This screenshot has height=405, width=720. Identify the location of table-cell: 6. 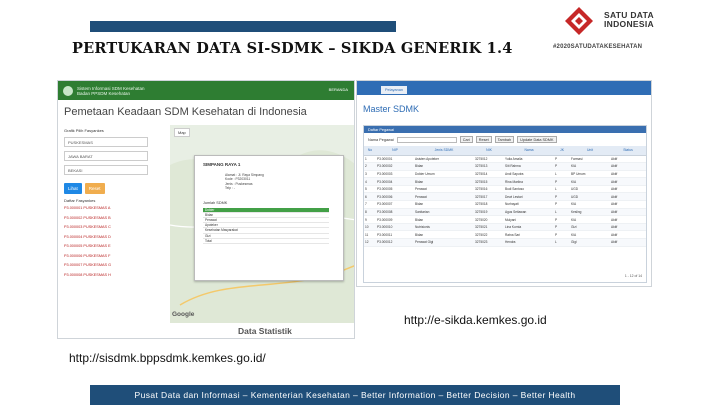
(370, 197).